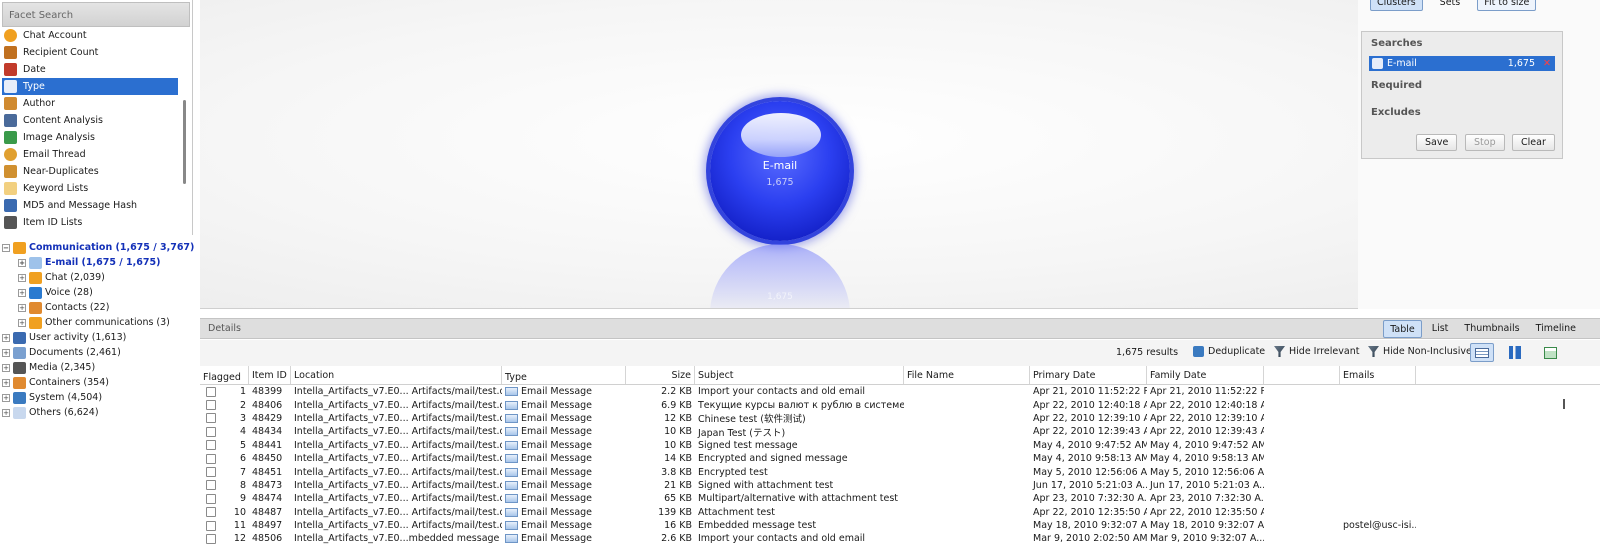 The image size is (1600, 557). I want to click on facet-item-email-thread: Email Thread, so click(90, 154).